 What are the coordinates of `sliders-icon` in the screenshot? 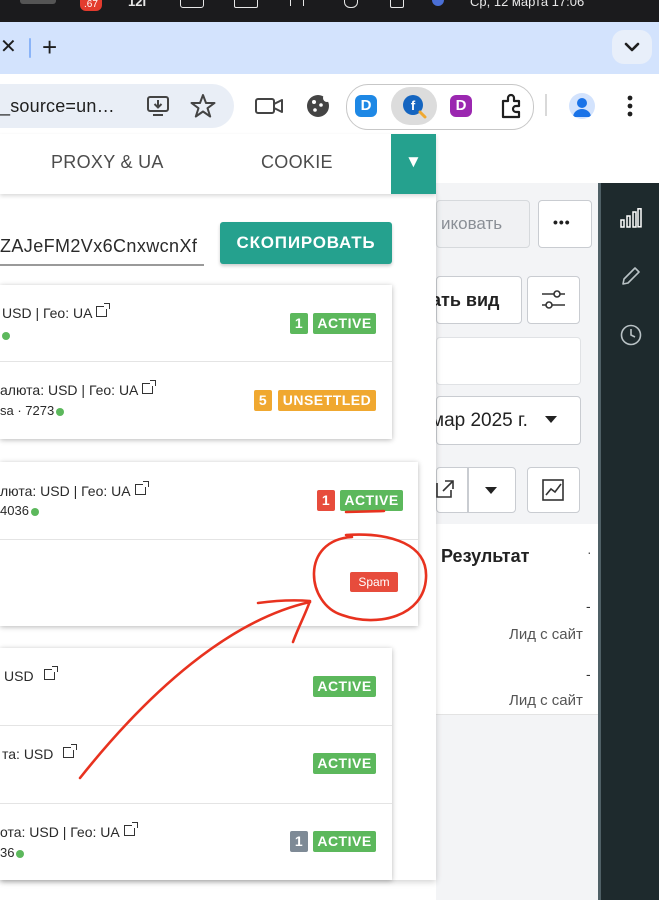 It's located at (553, 299).